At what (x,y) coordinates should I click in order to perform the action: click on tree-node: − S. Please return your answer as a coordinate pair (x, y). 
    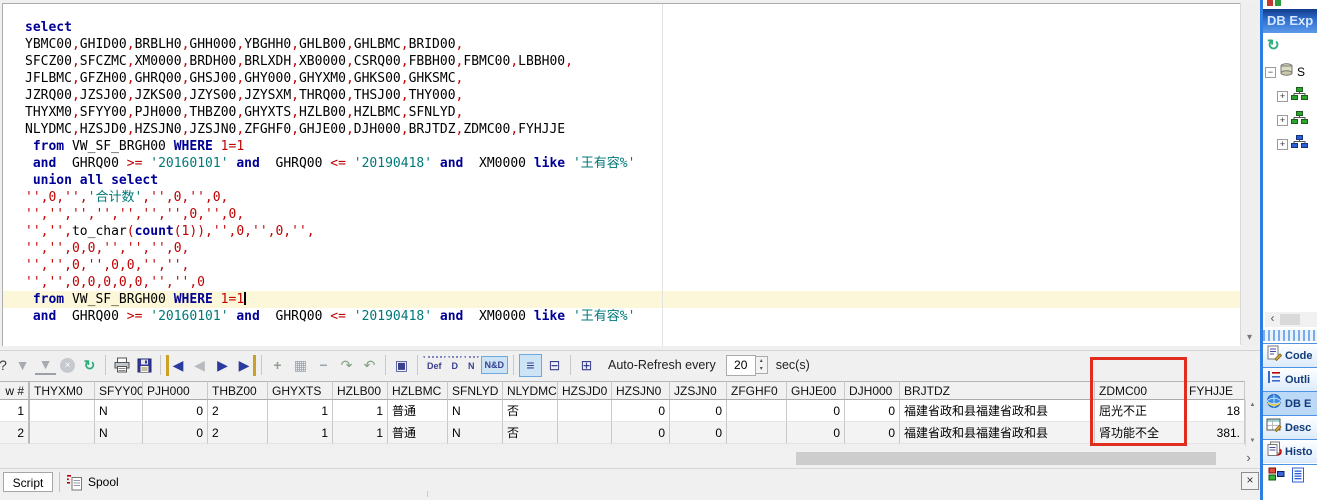
    Looking at the image, I should click on (1291, 72).